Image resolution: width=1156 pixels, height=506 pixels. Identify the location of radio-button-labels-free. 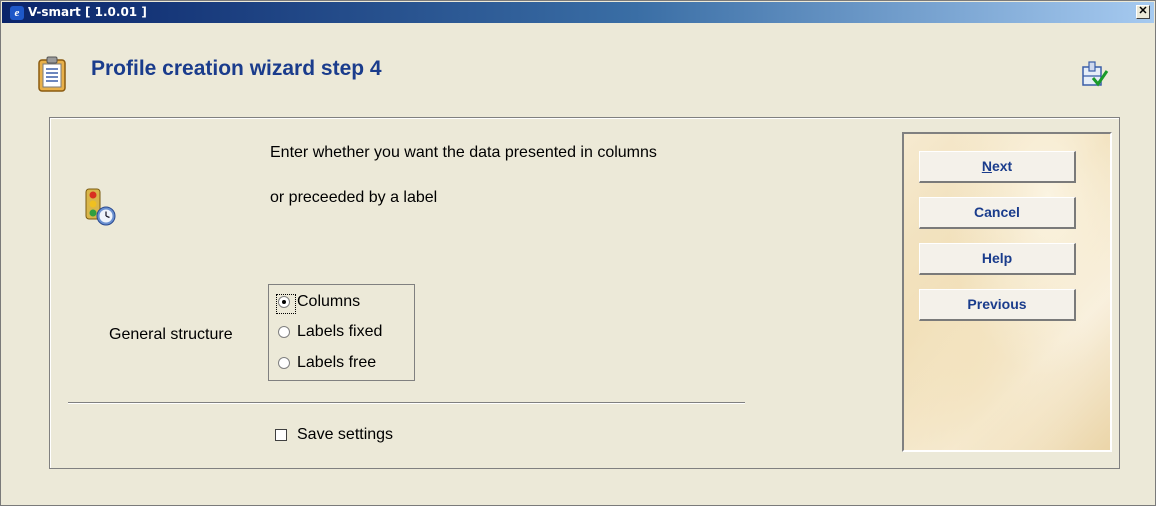
(284, 363).